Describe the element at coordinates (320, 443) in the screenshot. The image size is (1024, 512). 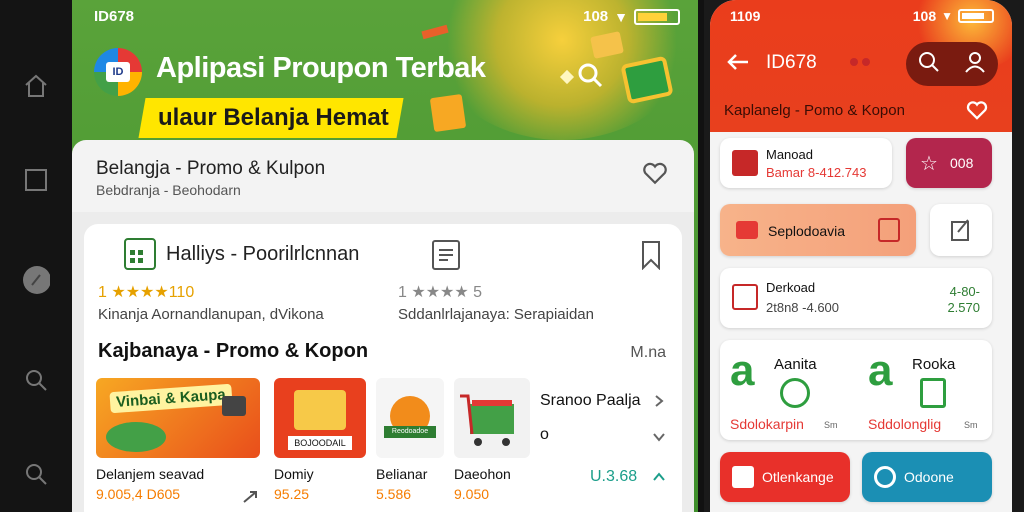
I see `product-image-label: BOJOODAIL` at that location.